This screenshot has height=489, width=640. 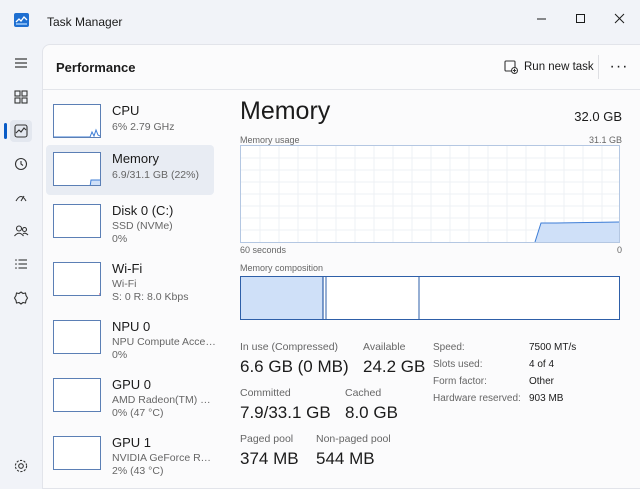 I want to click on memory-usage-graph, so click(x=430, y=194).